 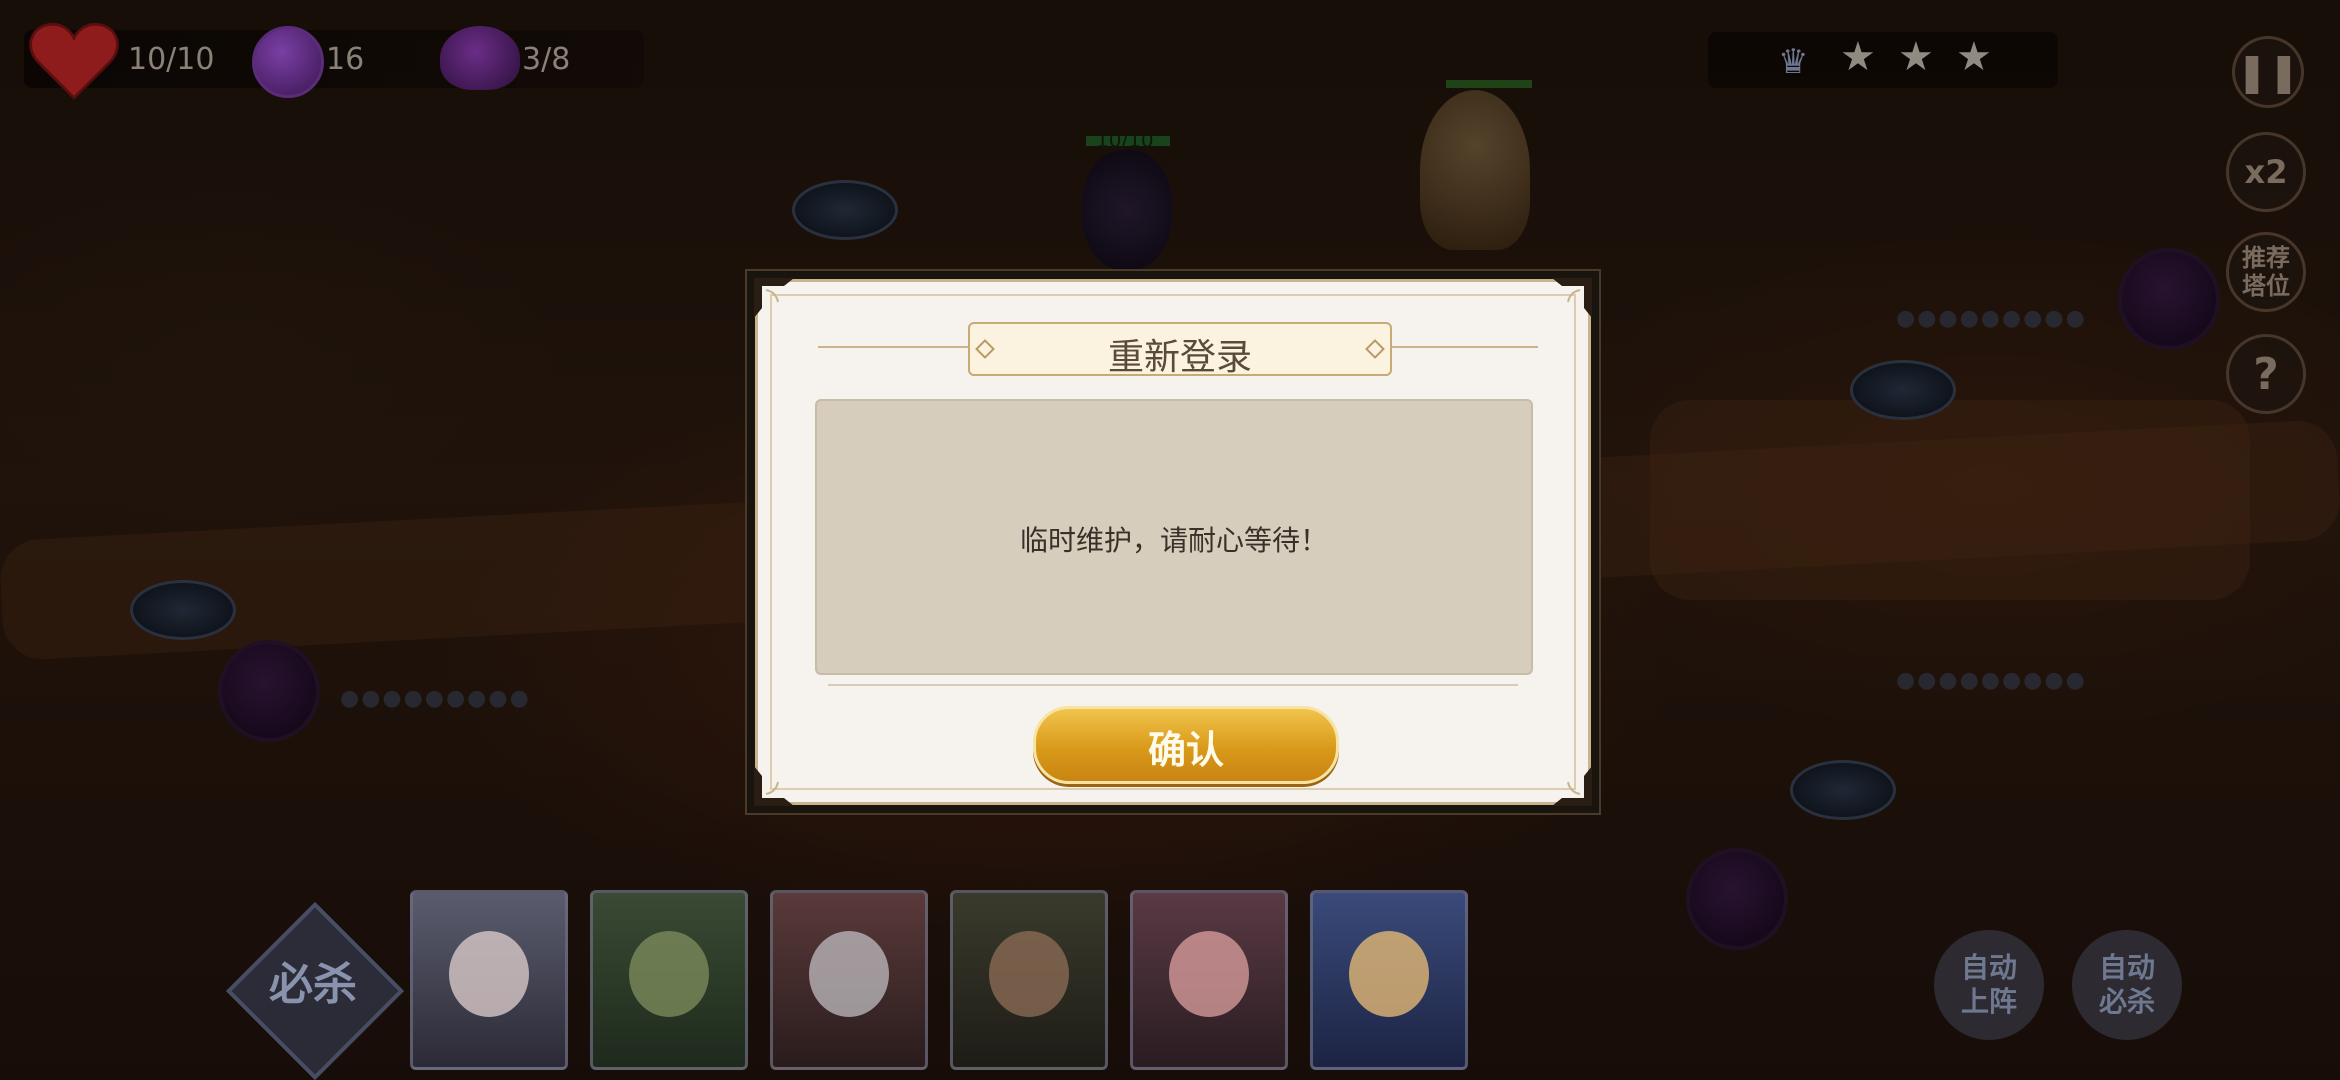 I want to click on coin-counter: 16, so click(x=345, y=59).